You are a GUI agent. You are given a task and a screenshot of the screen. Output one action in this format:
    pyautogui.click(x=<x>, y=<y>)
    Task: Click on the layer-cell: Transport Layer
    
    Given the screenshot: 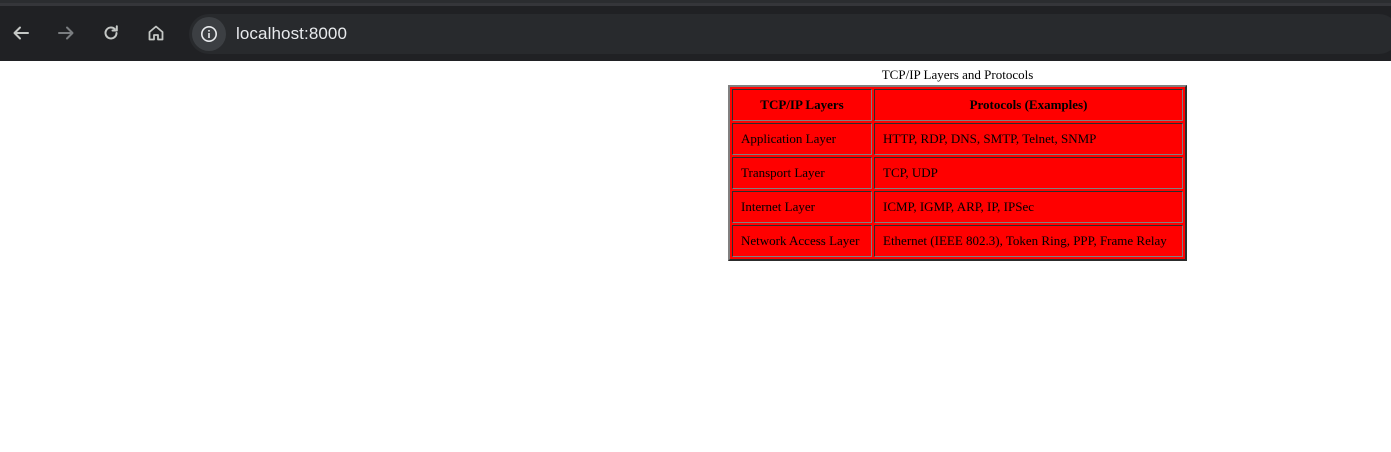 What is the action you would take?
    pyautogui.click(x=802, y=173)
    